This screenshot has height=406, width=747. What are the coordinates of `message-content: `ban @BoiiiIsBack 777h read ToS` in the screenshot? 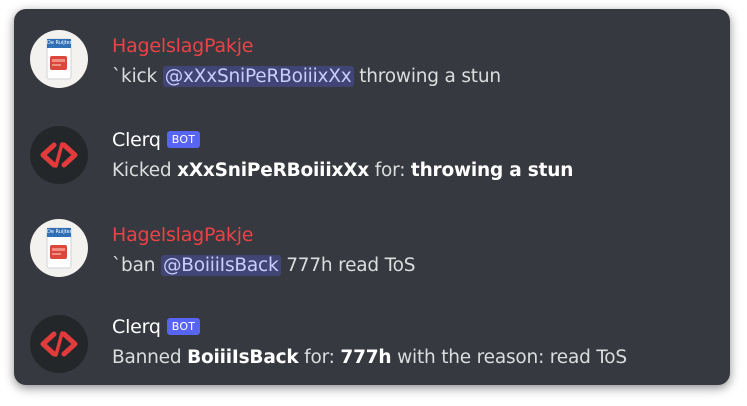 It's located at (263, 266).